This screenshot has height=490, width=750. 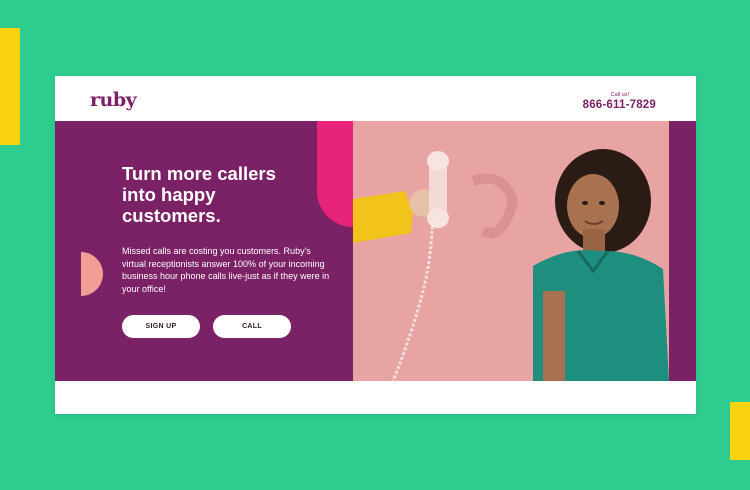 I want to click on decorative-yellow-bar-left, so click(x=10, y=86).